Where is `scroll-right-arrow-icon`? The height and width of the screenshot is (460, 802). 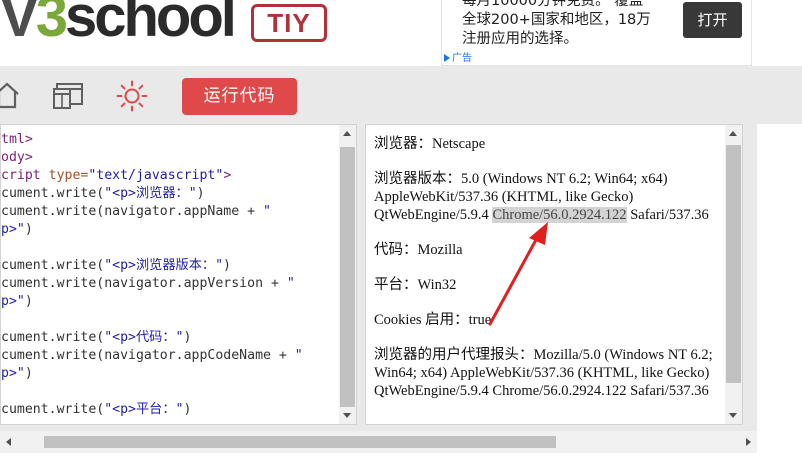 scroll-right-arrow-icon is located at coordinates (748, 442).